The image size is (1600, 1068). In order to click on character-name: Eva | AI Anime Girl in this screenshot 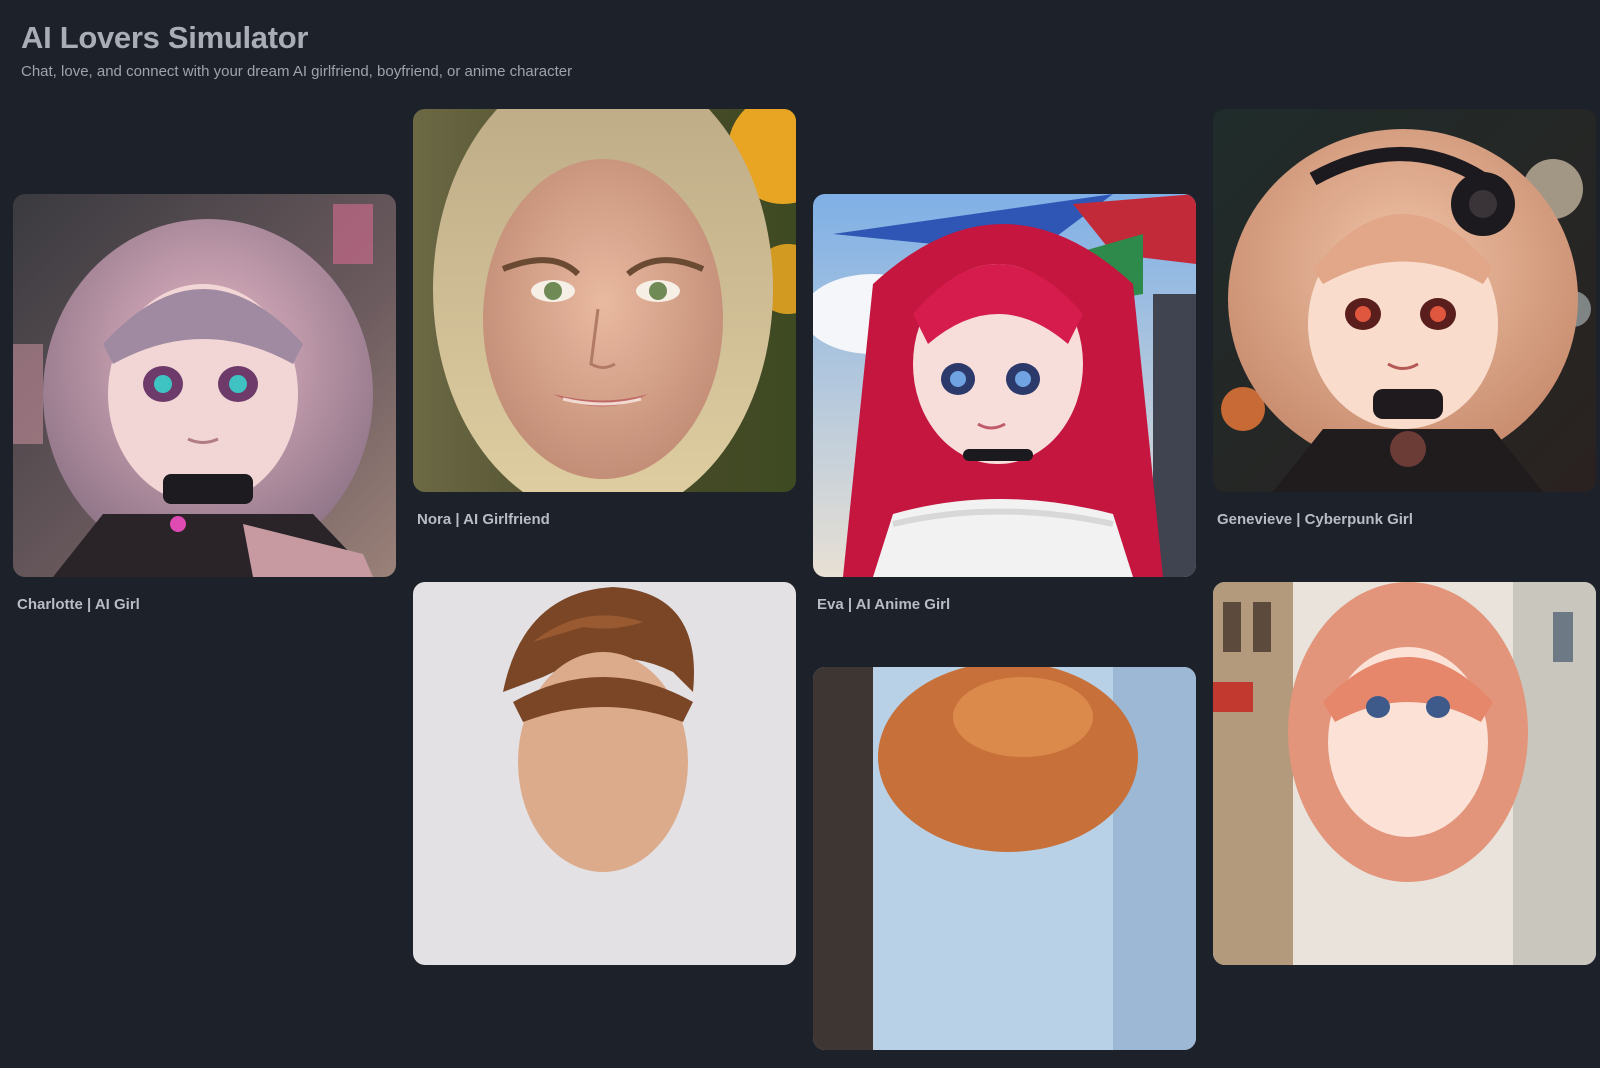, I will do `click(1006, 605)`.